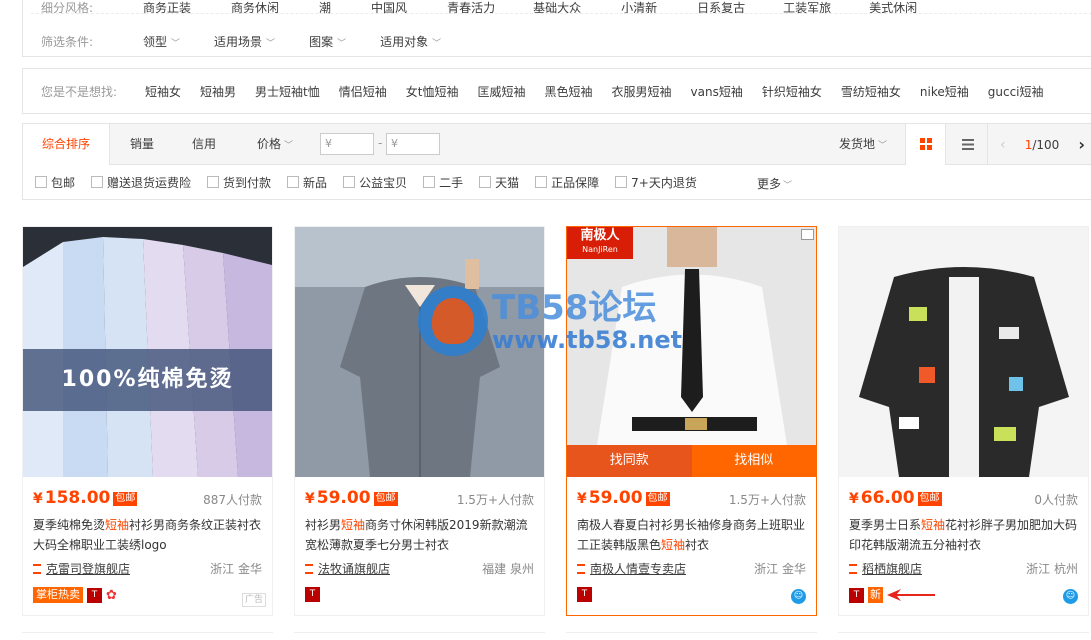 This screenshot has height=640, width=1091. I want to click on product-price: ¥59.00 包邮, so click(623, 498).